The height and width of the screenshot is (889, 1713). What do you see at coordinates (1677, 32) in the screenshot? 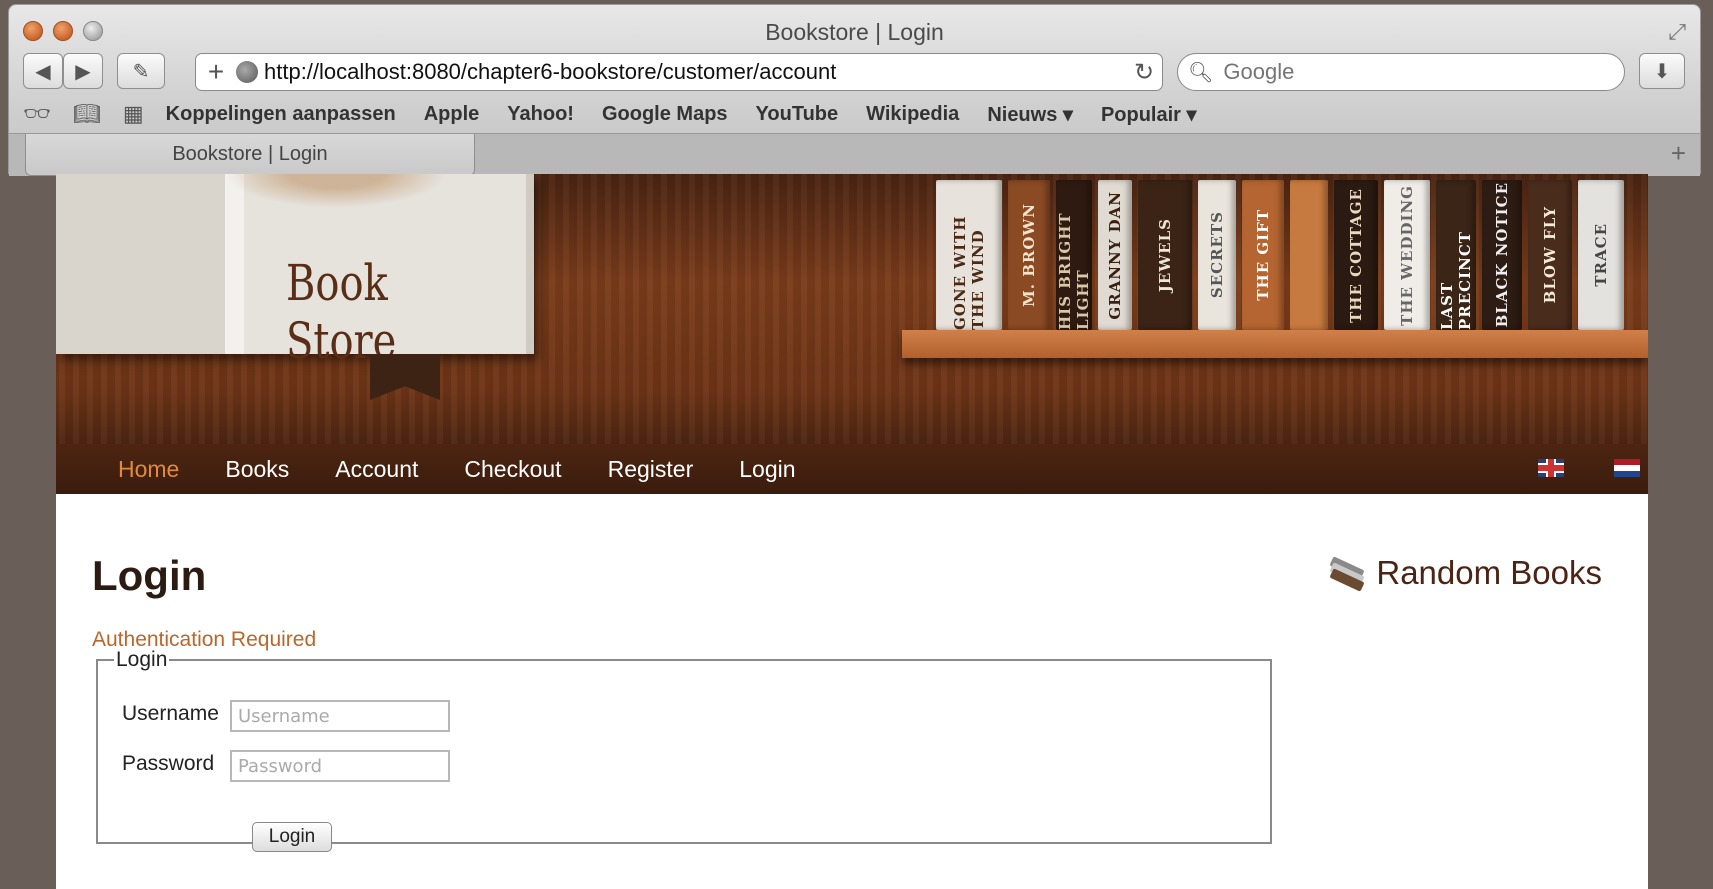
I see `fullscreen-icon: ⤢` at bounding box center [1677, 32].